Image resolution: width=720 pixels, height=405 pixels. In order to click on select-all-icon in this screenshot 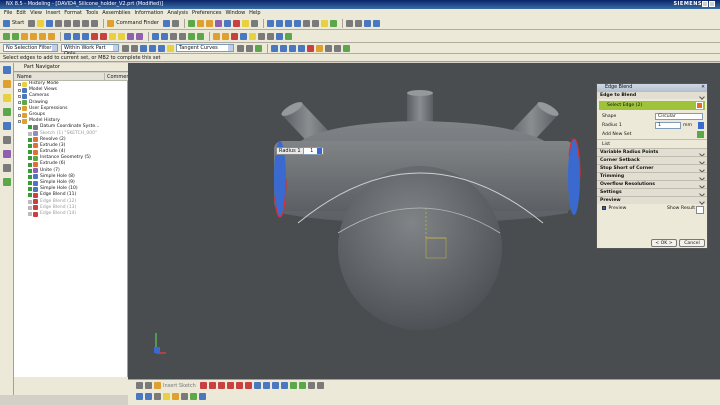, I will do `click(125, 48)`.